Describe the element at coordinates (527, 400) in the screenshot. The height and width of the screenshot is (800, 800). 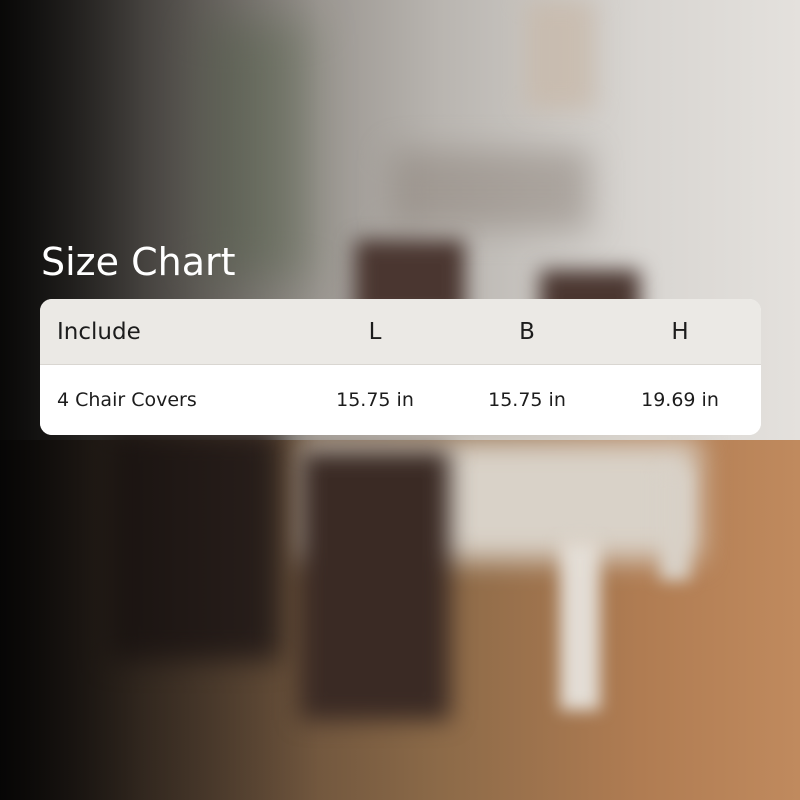
I see `cell-breadth: 15.75 in` at that location.